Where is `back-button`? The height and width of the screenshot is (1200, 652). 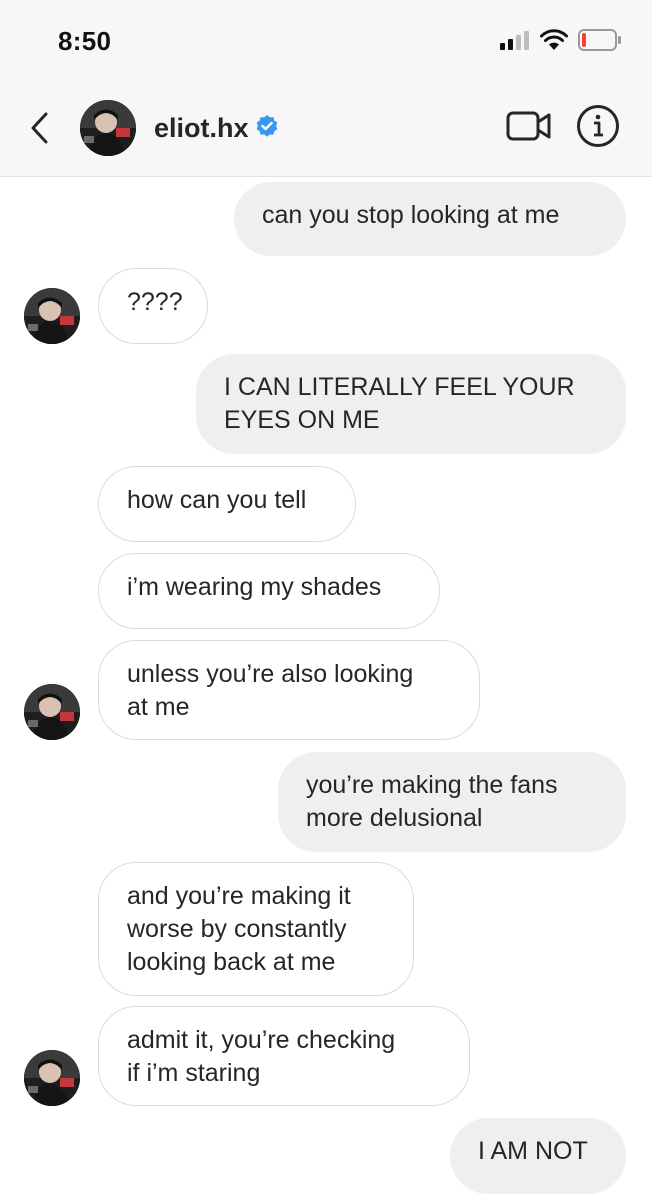 back-button is located at coordinates (40, 130).